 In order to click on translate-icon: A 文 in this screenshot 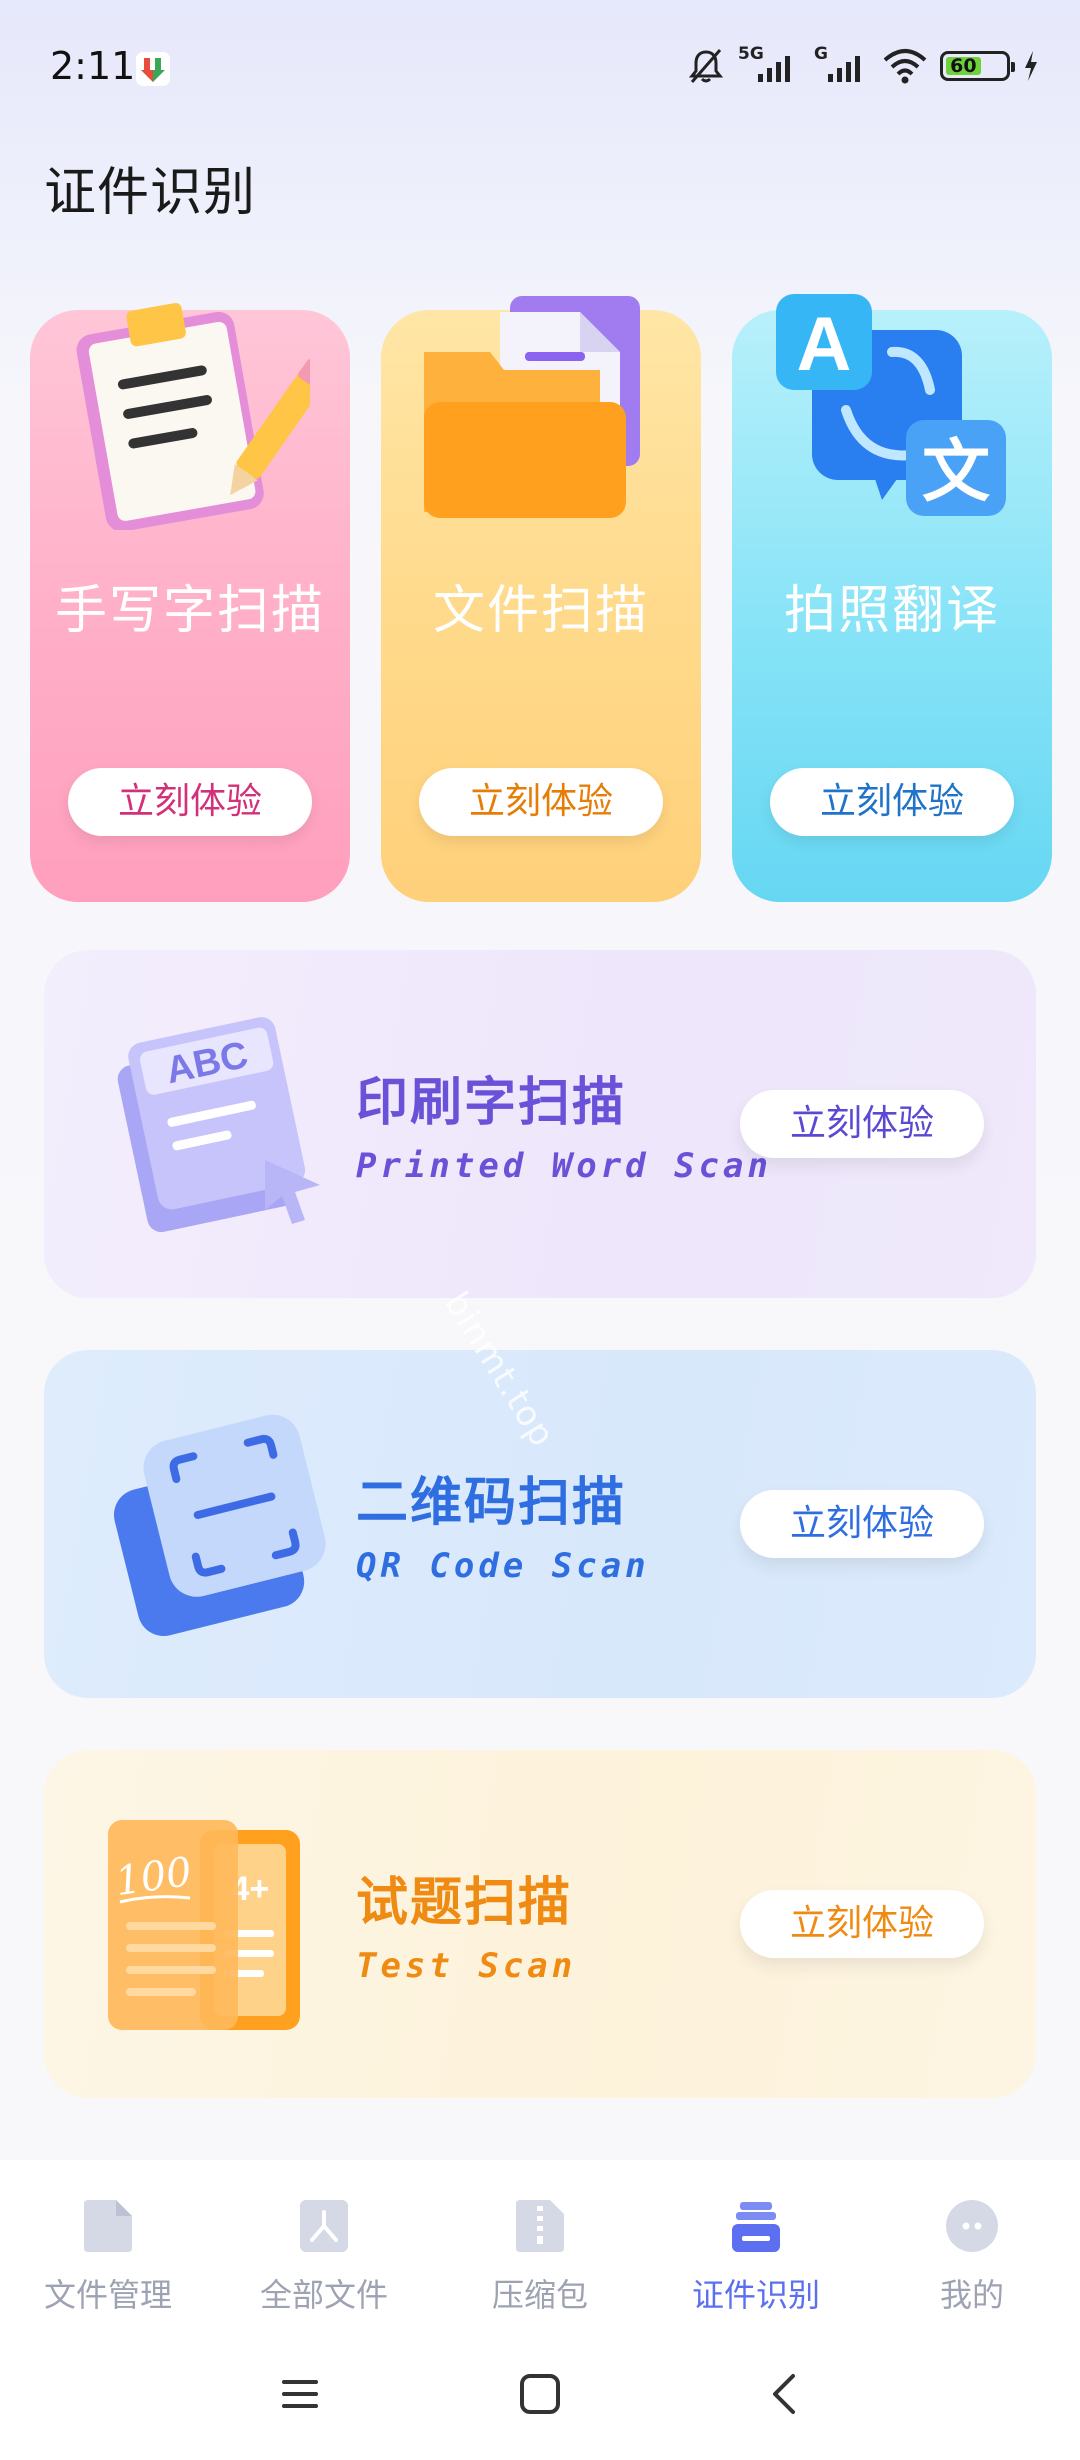, I will do `click(891, 405)`.